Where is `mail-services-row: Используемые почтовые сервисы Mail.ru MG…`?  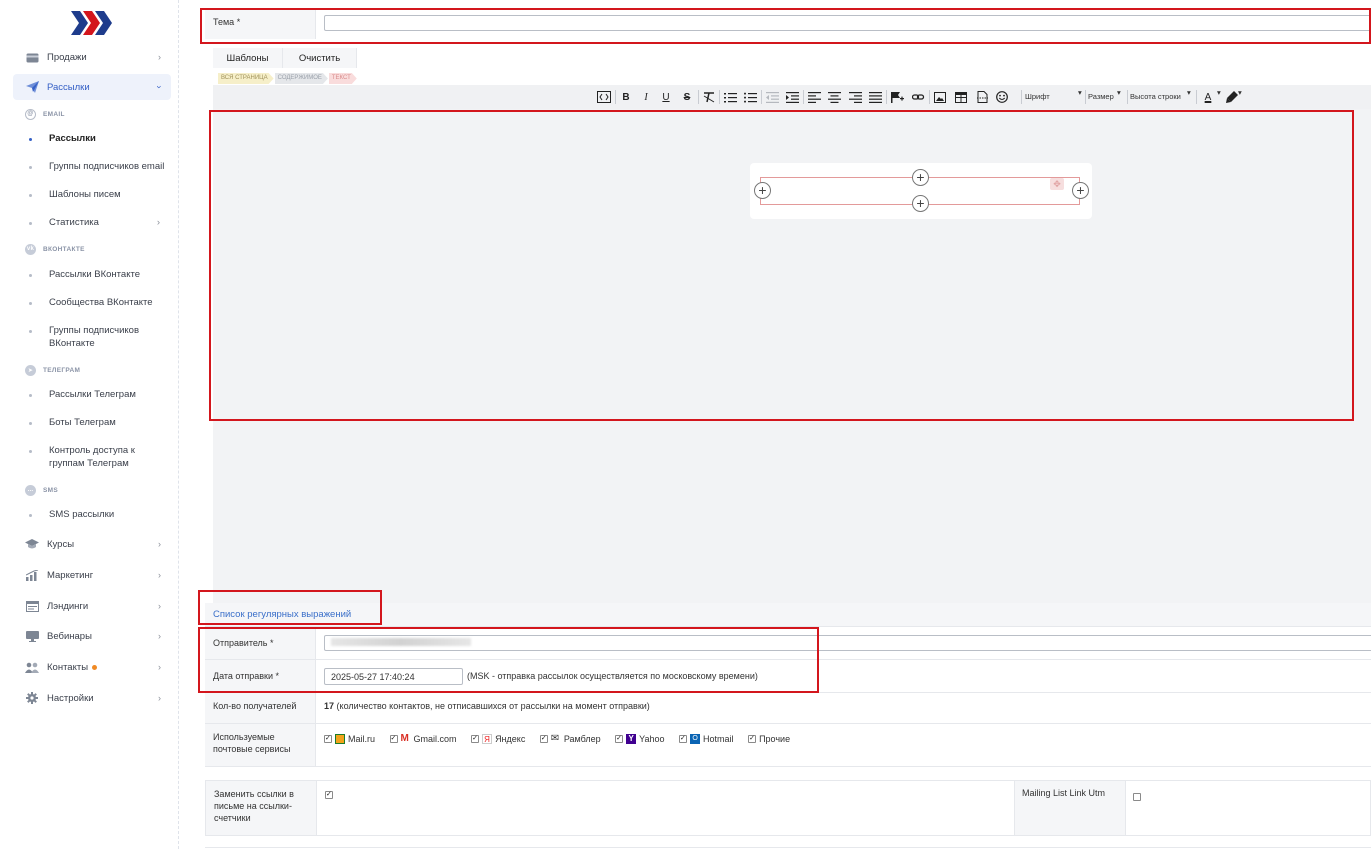 mail-services-row: Используемые почтовые сервисы Mail.ru MG… is located at coordinates (788, 745).